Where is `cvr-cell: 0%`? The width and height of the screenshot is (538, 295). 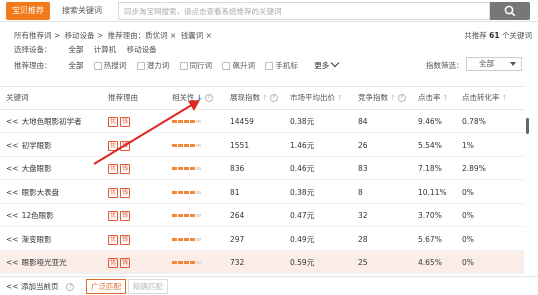
cvr-cell: 0% is located at coordinates (468, 192).